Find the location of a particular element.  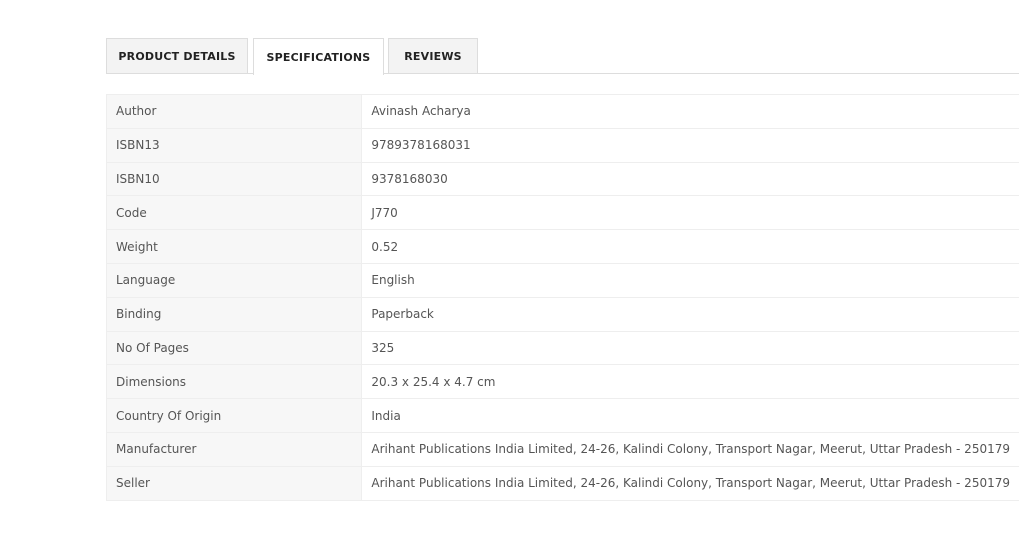

spec-value: 20.3 x 25.4 x 4.7 cm is located at coordinates (690, 382).